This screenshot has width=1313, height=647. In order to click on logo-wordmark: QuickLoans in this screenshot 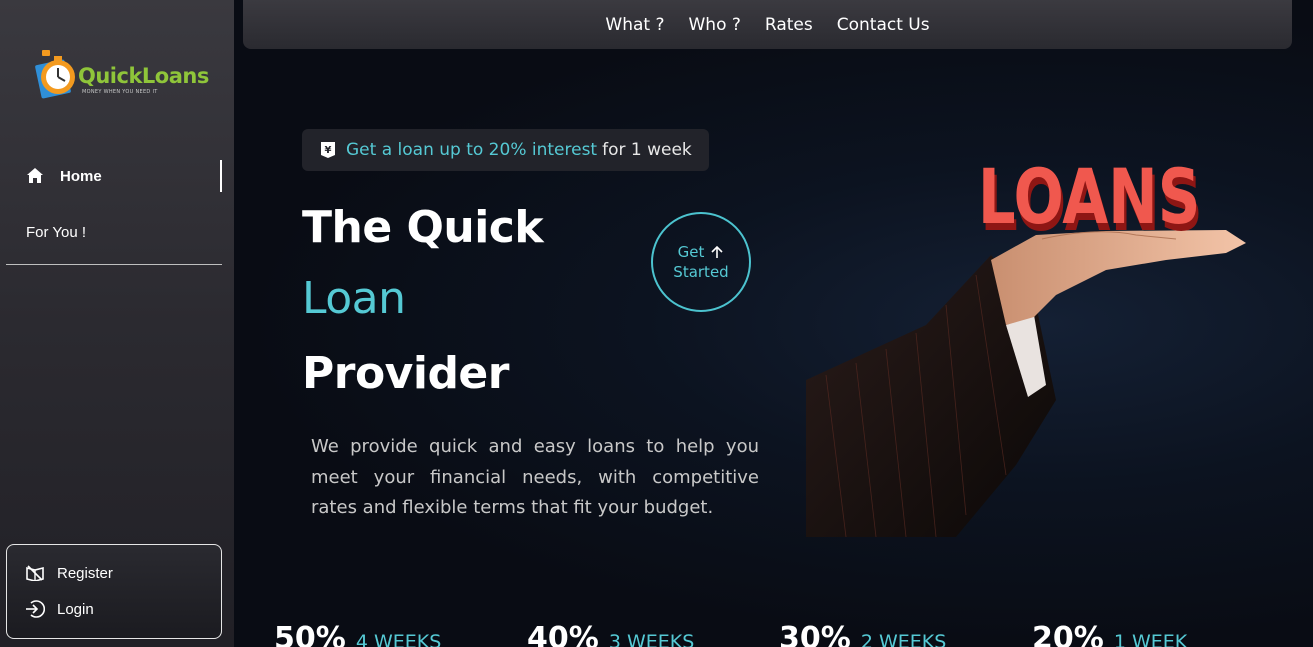, I will do `click(143, 76)`.